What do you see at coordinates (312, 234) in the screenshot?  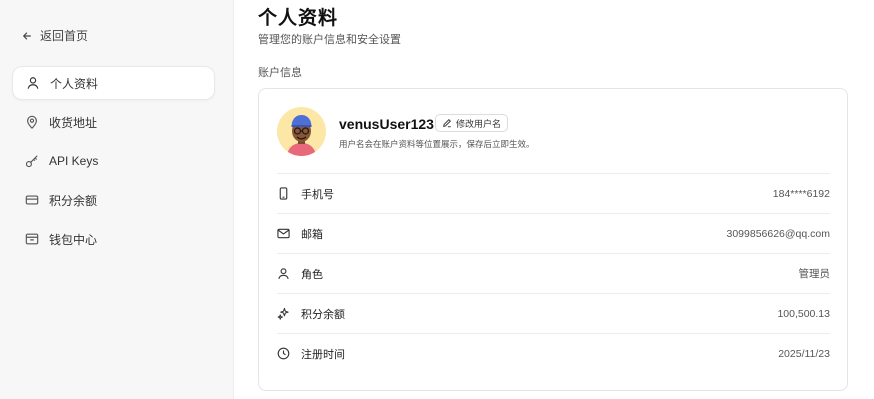 I see `info-label: 邮箱` at bounding box center [312, 234].